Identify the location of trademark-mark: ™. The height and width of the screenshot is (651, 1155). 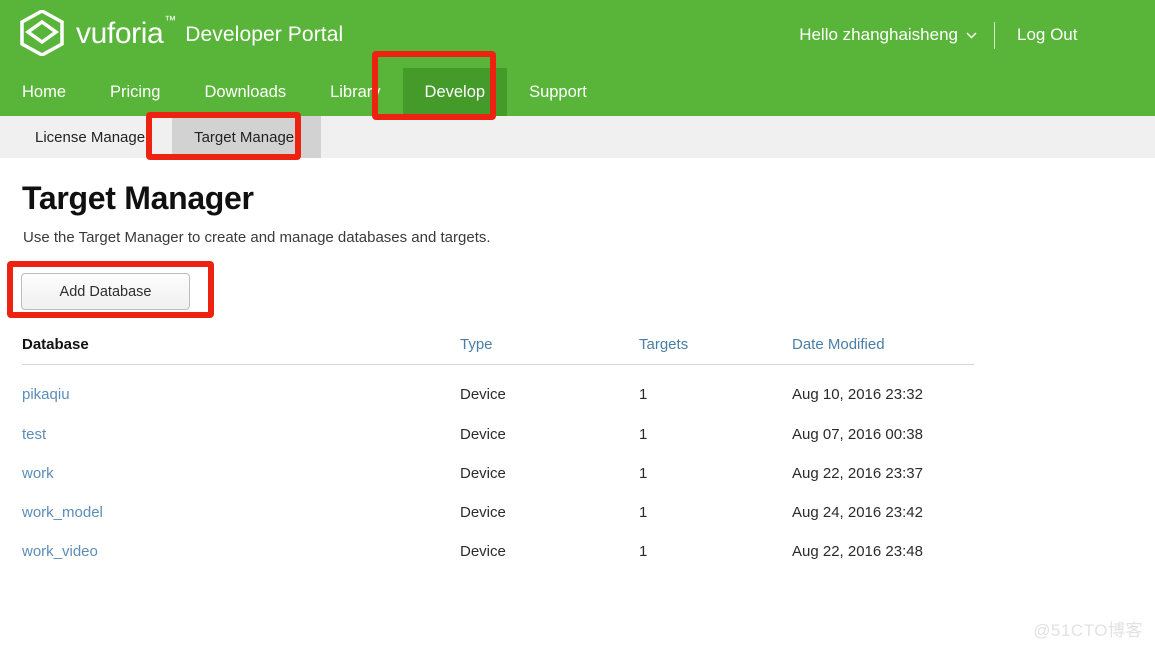
(170, 20).